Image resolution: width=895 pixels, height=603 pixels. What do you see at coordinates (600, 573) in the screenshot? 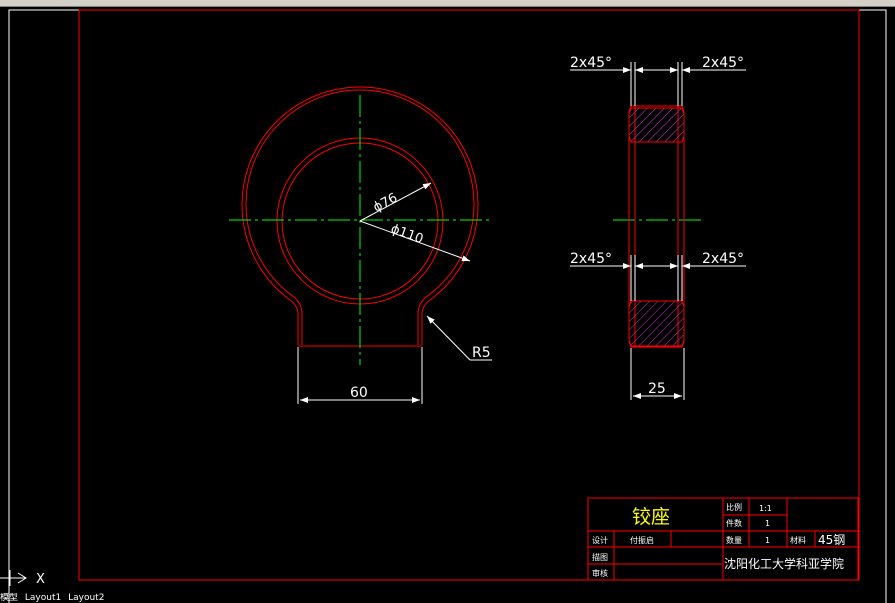
I see `review-label: 审核` at bounding box center [600, 573].